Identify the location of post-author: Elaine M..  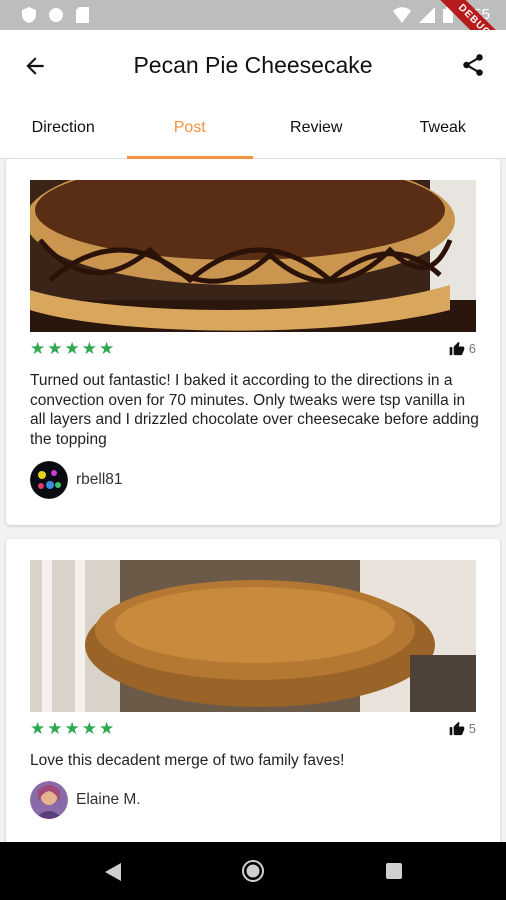
(85, 800).